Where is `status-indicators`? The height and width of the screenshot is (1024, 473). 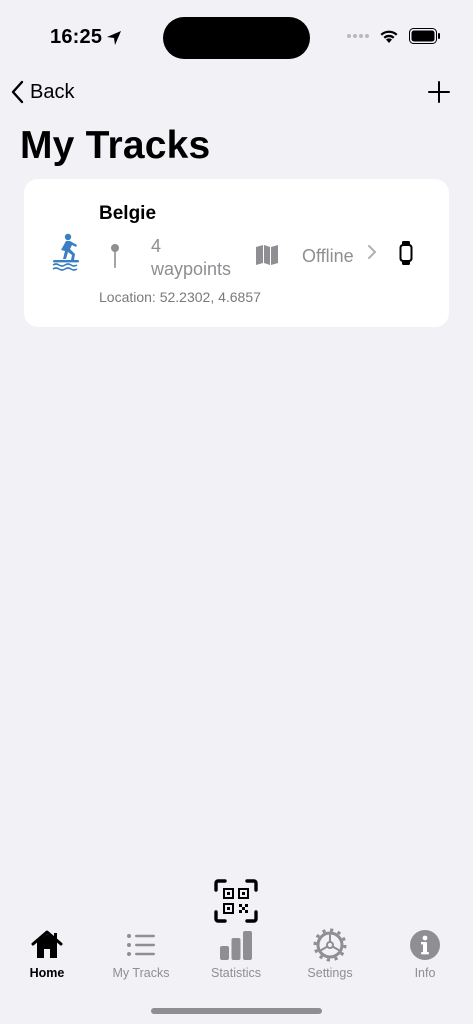 status-indicators is located at coordinates (394, 36).